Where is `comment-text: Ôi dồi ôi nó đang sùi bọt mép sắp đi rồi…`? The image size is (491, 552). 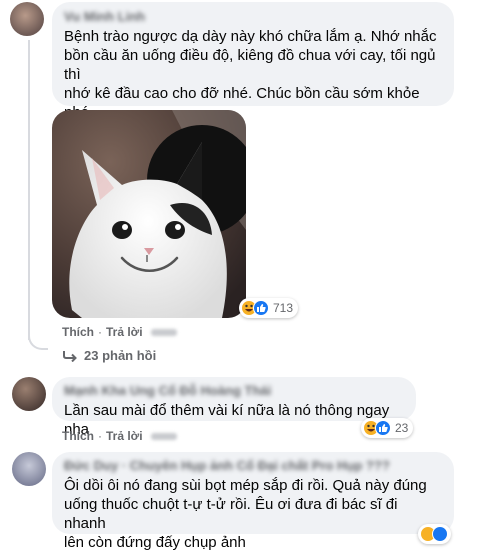
comment-text: Ôi dồi ôi nó đang sùi bọt mép sắp đi rồi… is located at coordinates (245, 514).